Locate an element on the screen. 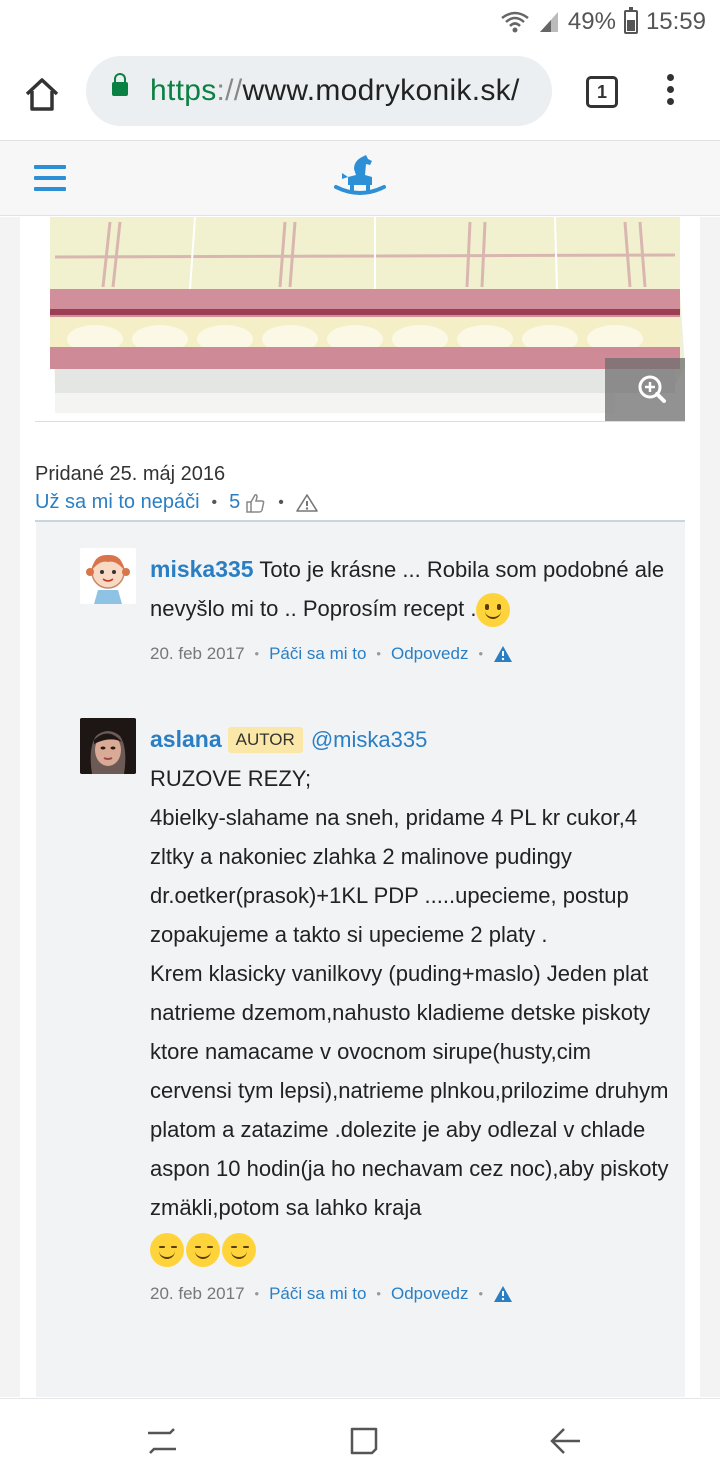 The image size is (720, 1480). recent-apps-icon is located at coordinates (162, 1441).